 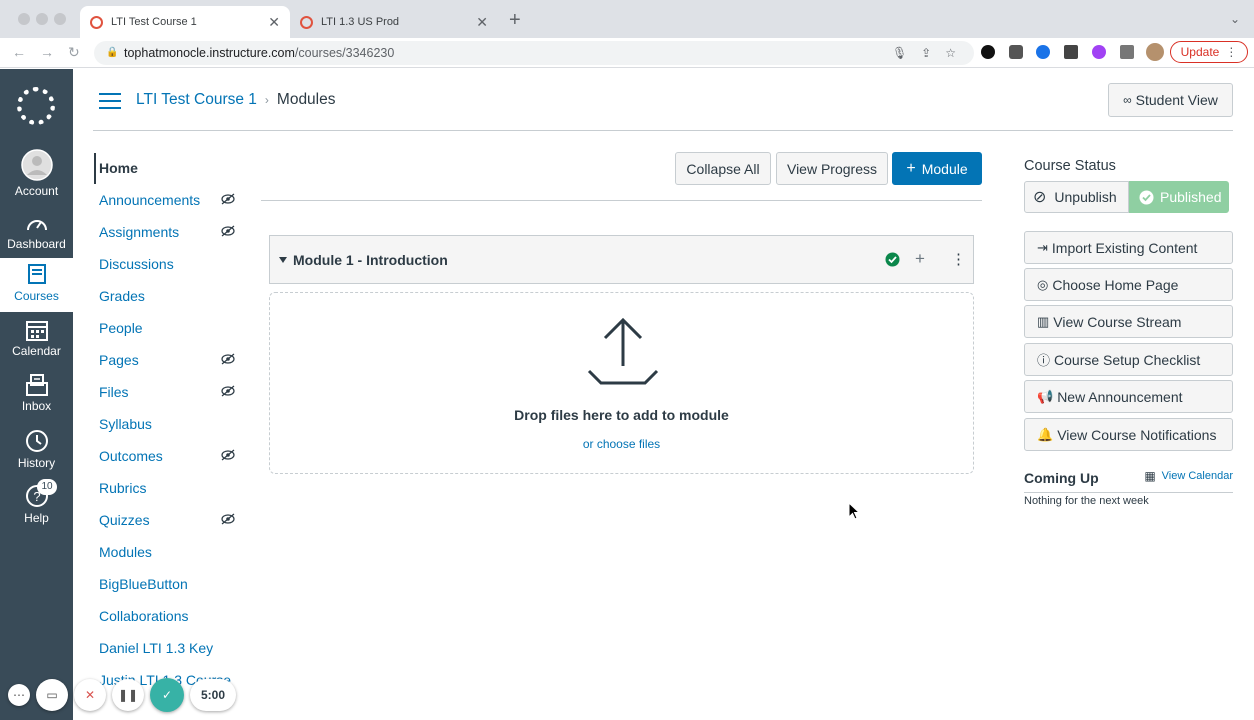 What do you see at coordinates (1170, 100) in the screenshot?
I see `student-view-button: ∞ Student View` at bounding box center [1170, 100].